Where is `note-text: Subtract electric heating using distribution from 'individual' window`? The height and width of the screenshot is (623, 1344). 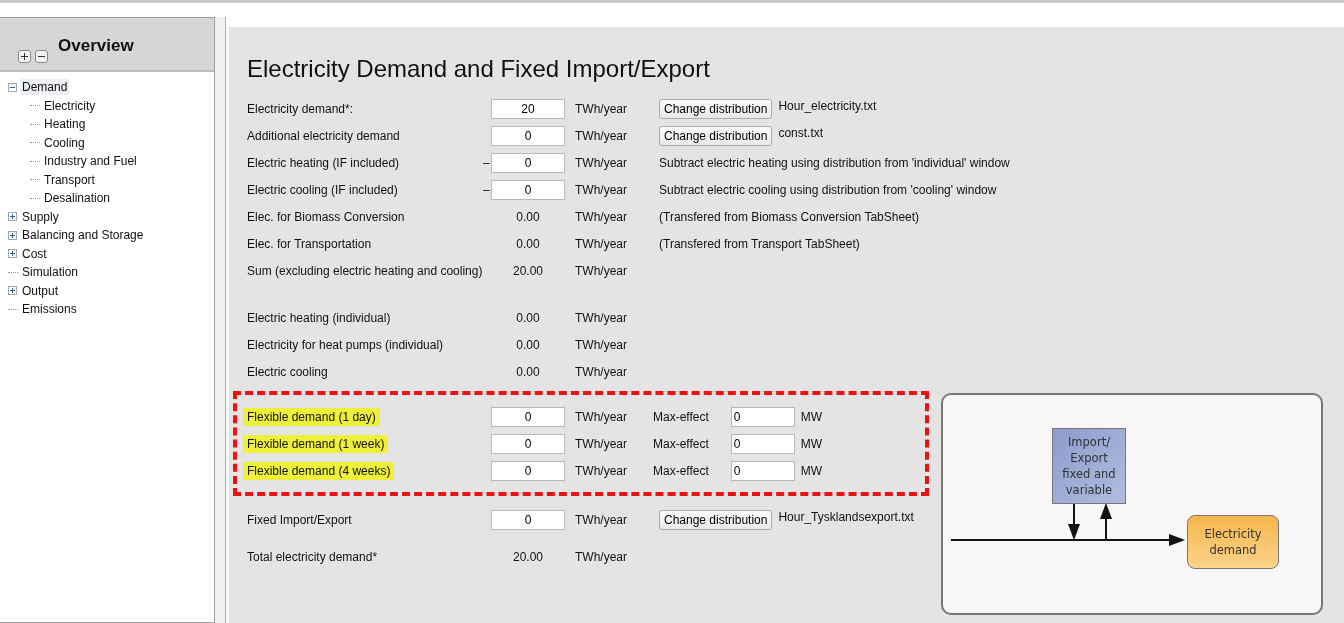 note-text: Subtract electric heating using distribution from 'individual' window is located at coordinates (834, 162).